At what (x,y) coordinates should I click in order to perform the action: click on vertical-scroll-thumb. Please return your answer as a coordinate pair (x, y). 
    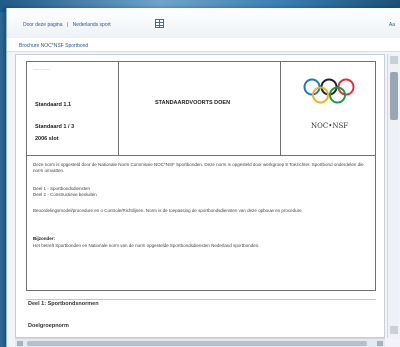
    Looking at the image, I should click on (394, 96).